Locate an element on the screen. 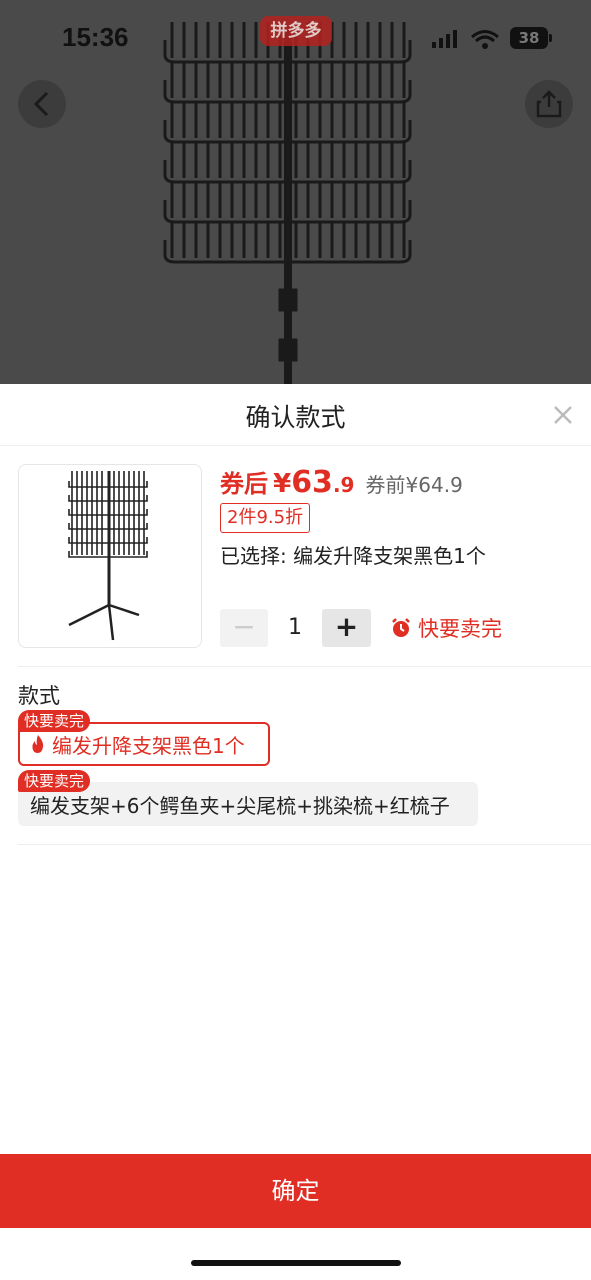 This screenshot has height=1280, width=591. price-line: 券后 ¥63.9 券前¥64.9 is located at coordinates (341, 482).